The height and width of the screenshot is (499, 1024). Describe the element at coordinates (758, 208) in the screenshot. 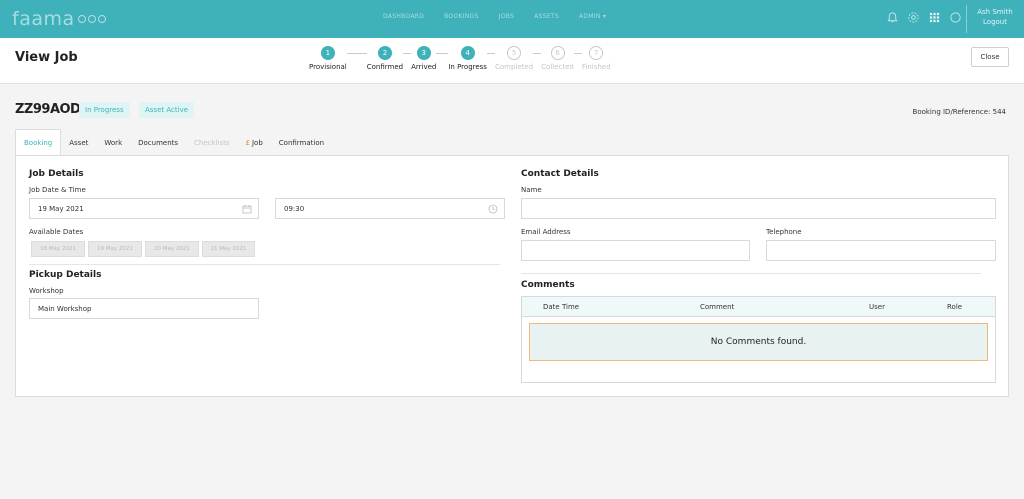

I see `name-input` at that location.